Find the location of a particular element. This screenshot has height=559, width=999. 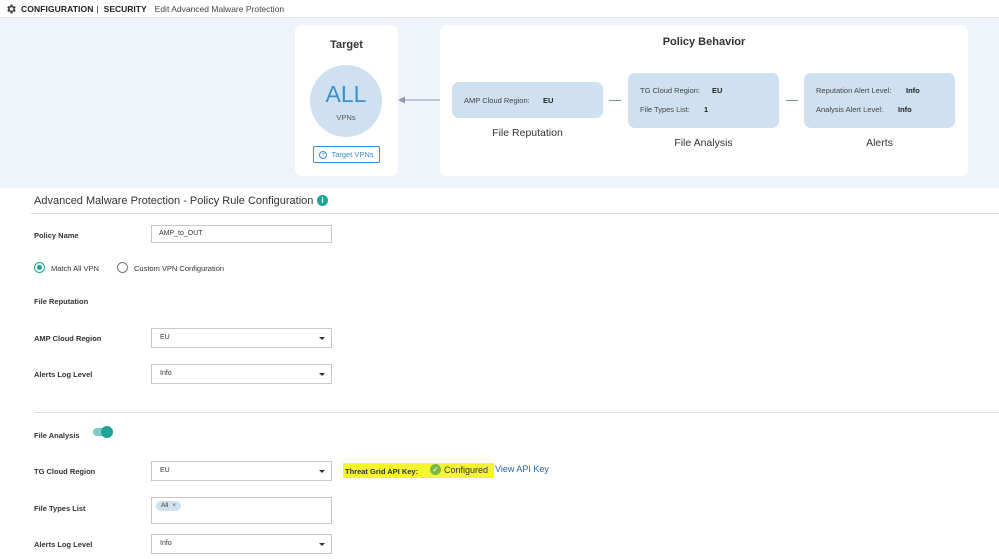

alerts-value-2: Info is located at coordinates (905, 109).